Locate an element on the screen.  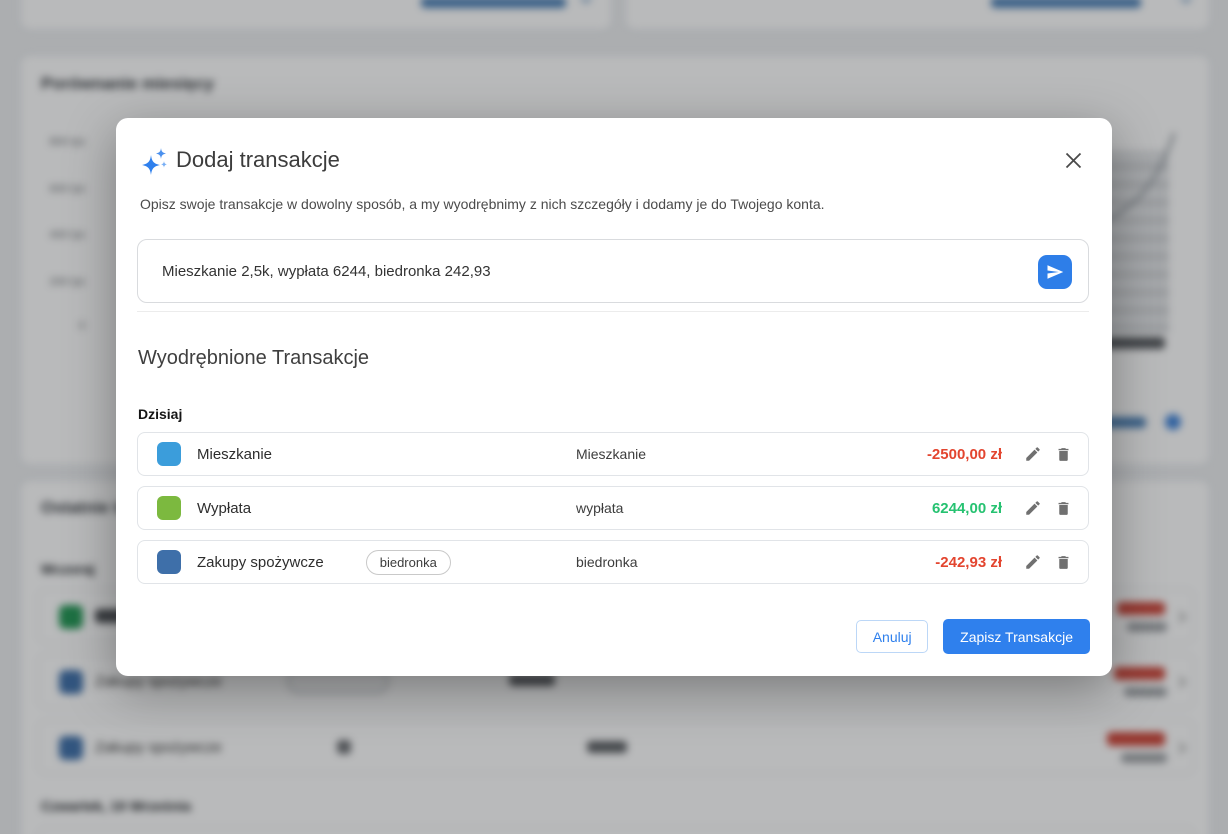
table-row: Wypłata wypłata 6244,00 zł is located at coordinates (613, 508).